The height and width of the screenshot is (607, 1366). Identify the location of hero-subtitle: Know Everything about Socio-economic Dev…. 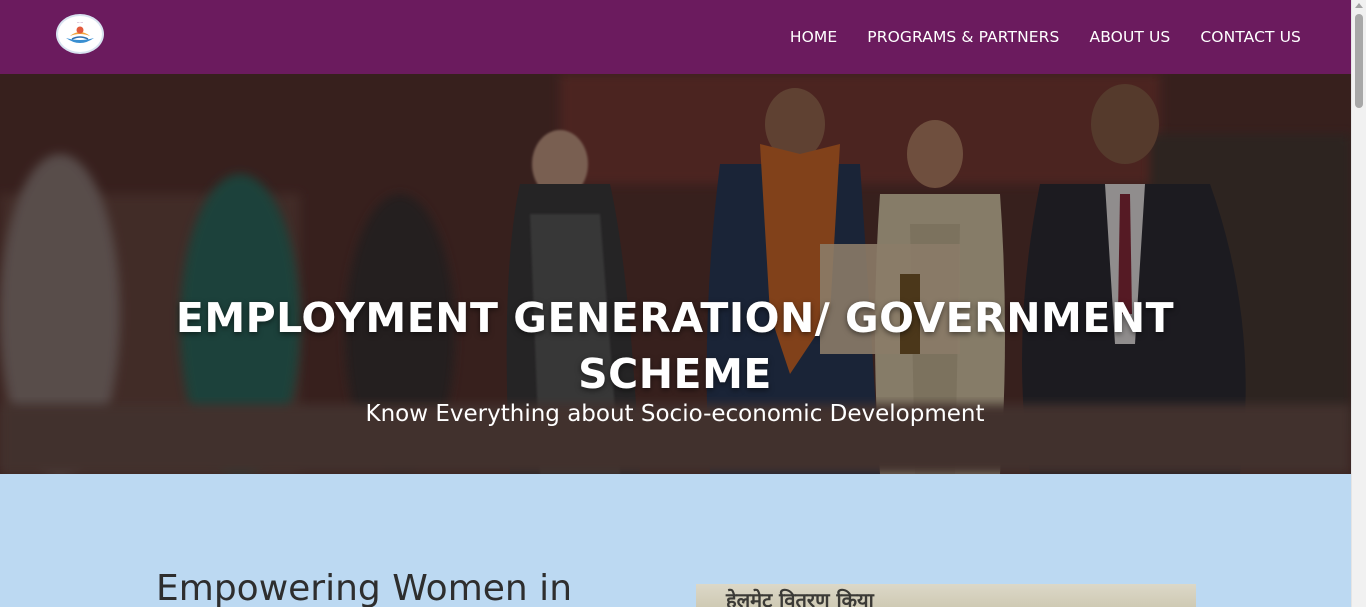
(675, 414).